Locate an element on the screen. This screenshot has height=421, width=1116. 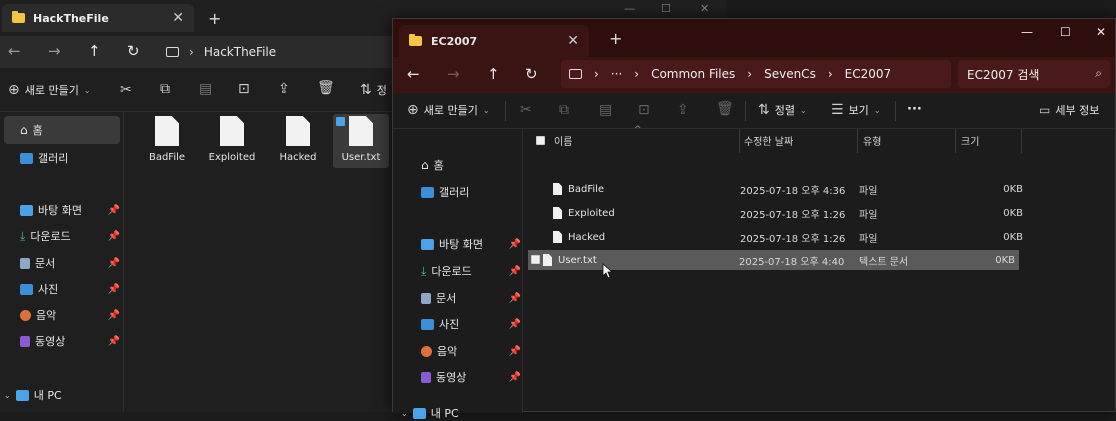
search-input: EC2007 검색 ⌕ is located at coordinates (1034, 74).